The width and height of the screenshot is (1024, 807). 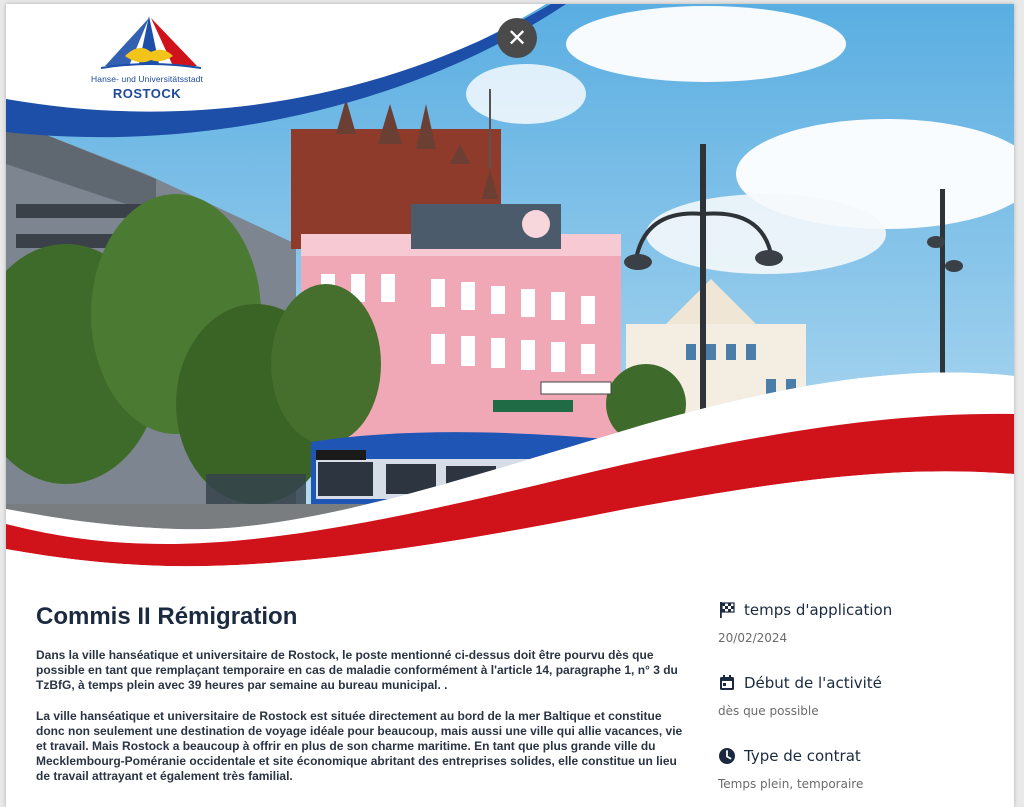 I want to click on close-button: ✕, so click(x=517, y=38).